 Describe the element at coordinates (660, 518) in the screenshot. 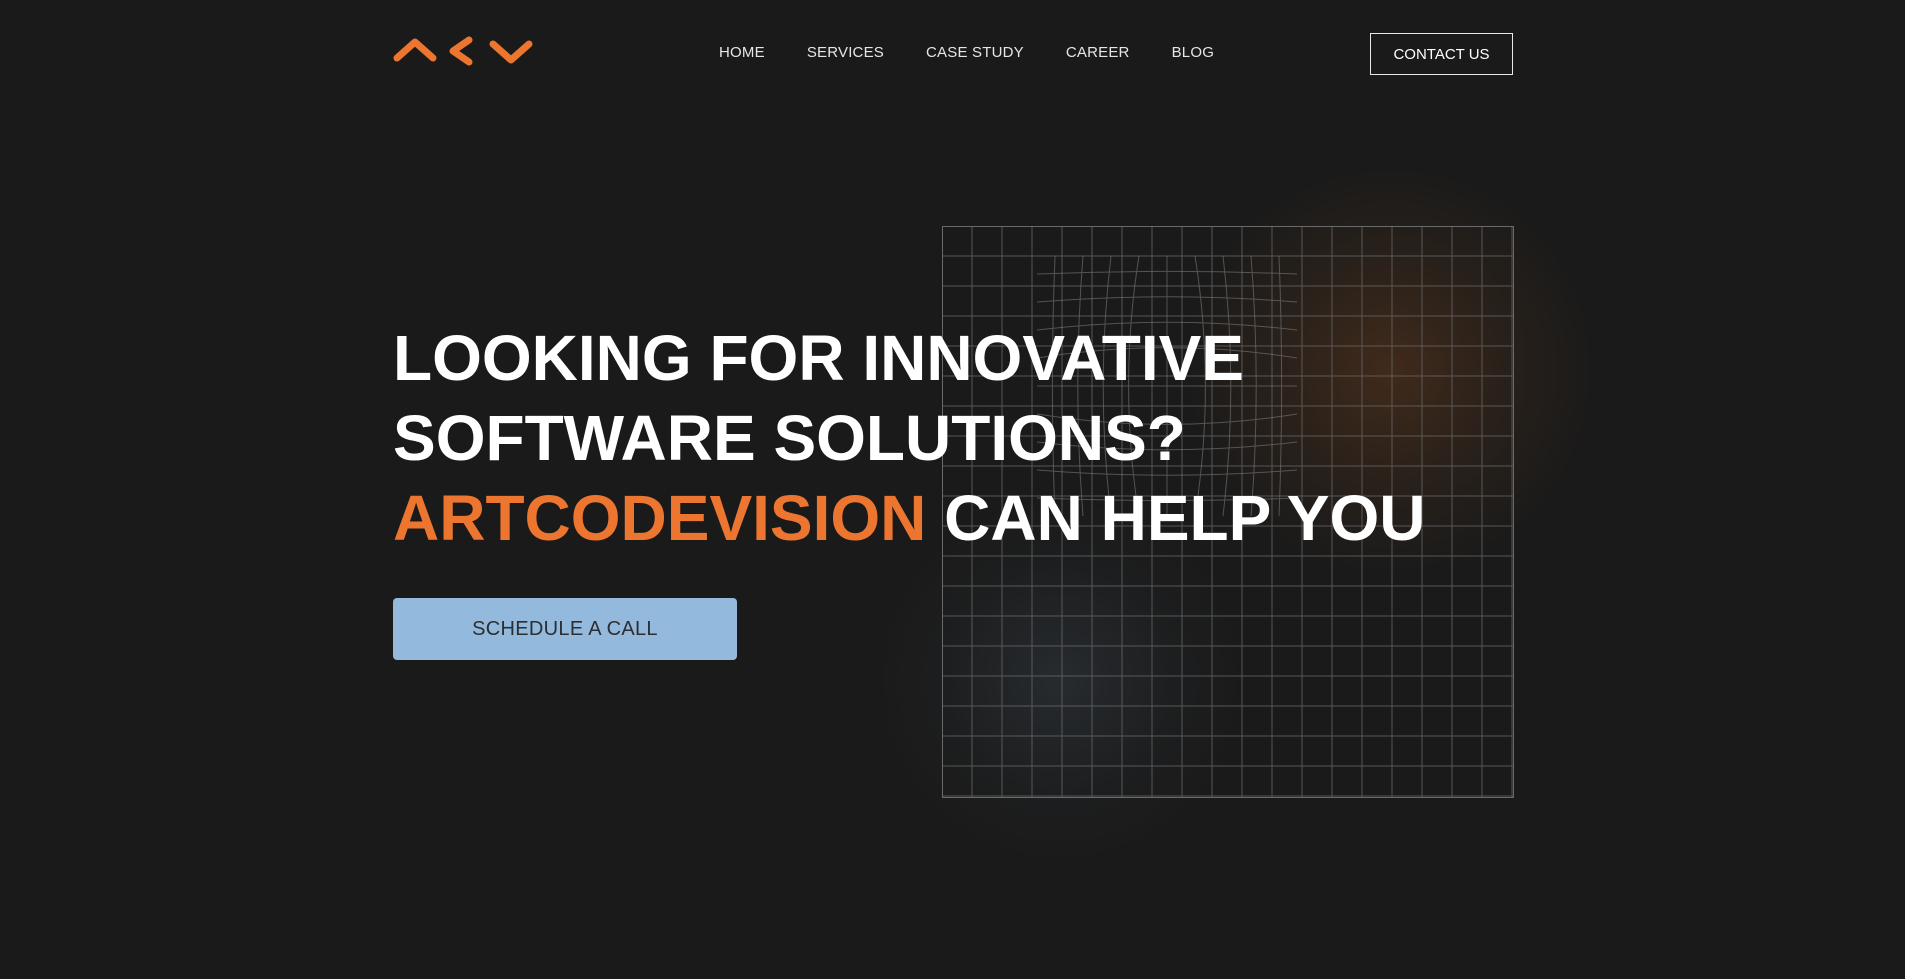

I see `brand-name-accent: ARTCODEVISION` at that location.